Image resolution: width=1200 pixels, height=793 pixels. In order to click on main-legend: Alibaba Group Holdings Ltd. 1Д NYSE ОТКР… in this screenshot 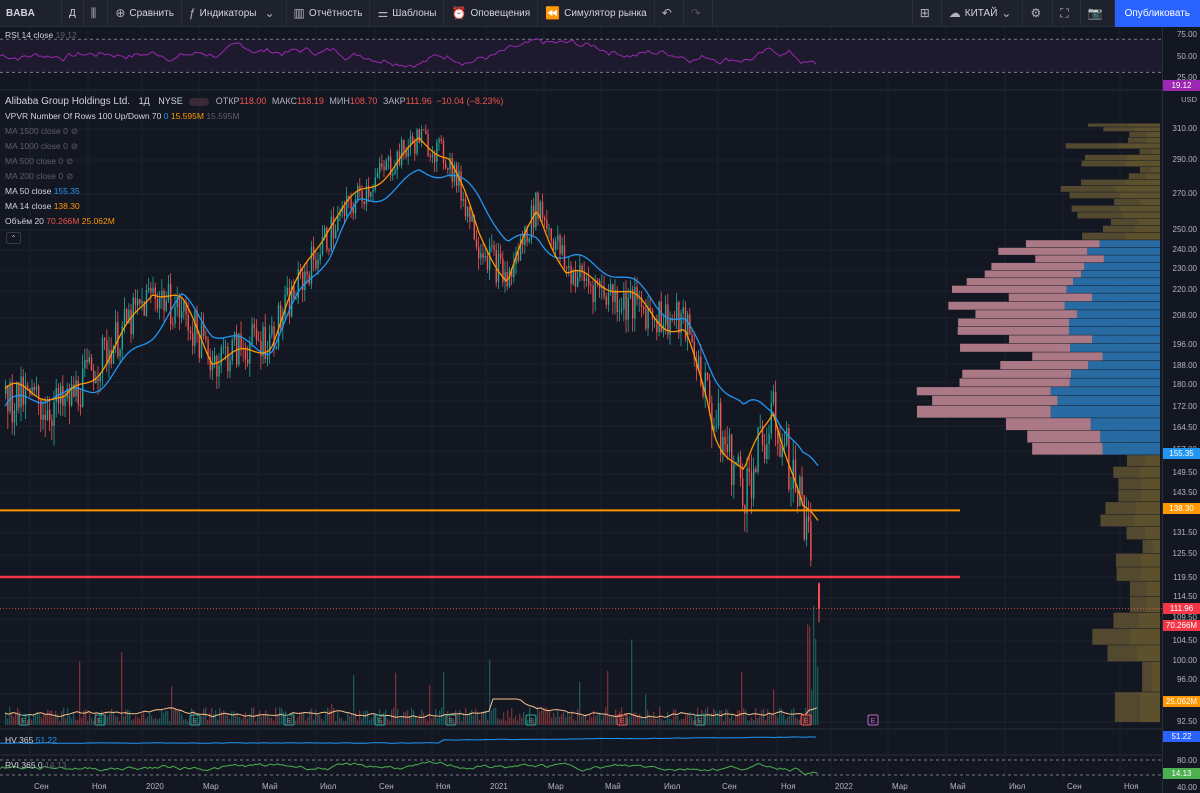, I will do `click(254, 161)`.